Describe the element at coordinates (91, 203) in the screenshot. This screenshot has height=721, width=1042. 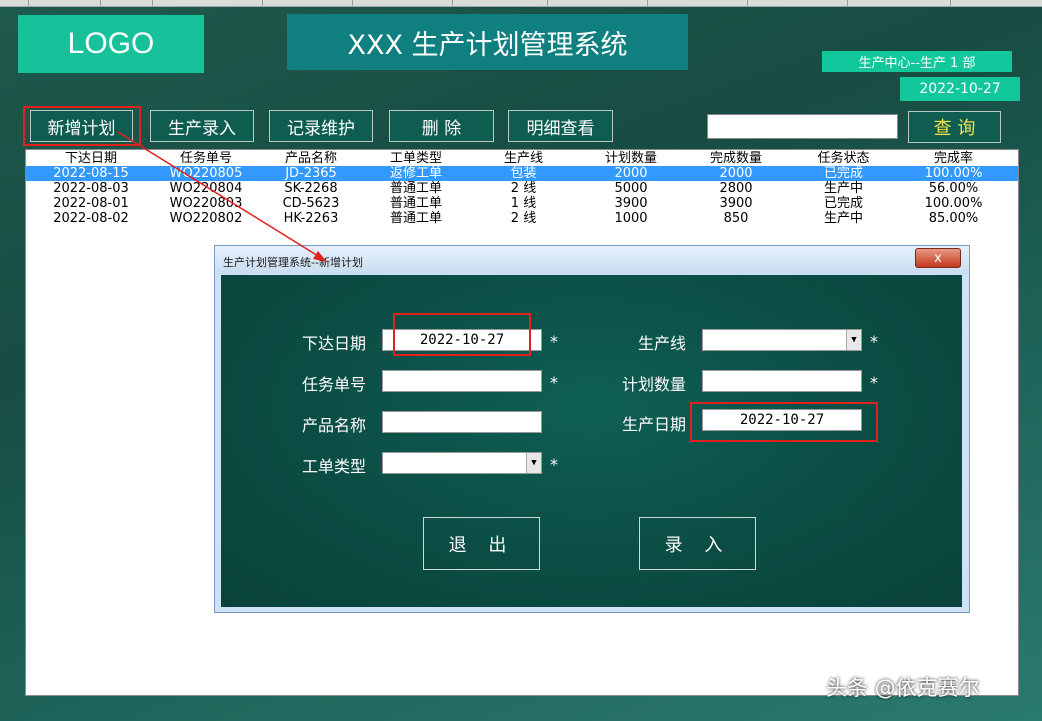
I see `cell: 2022-08-01` at that location.